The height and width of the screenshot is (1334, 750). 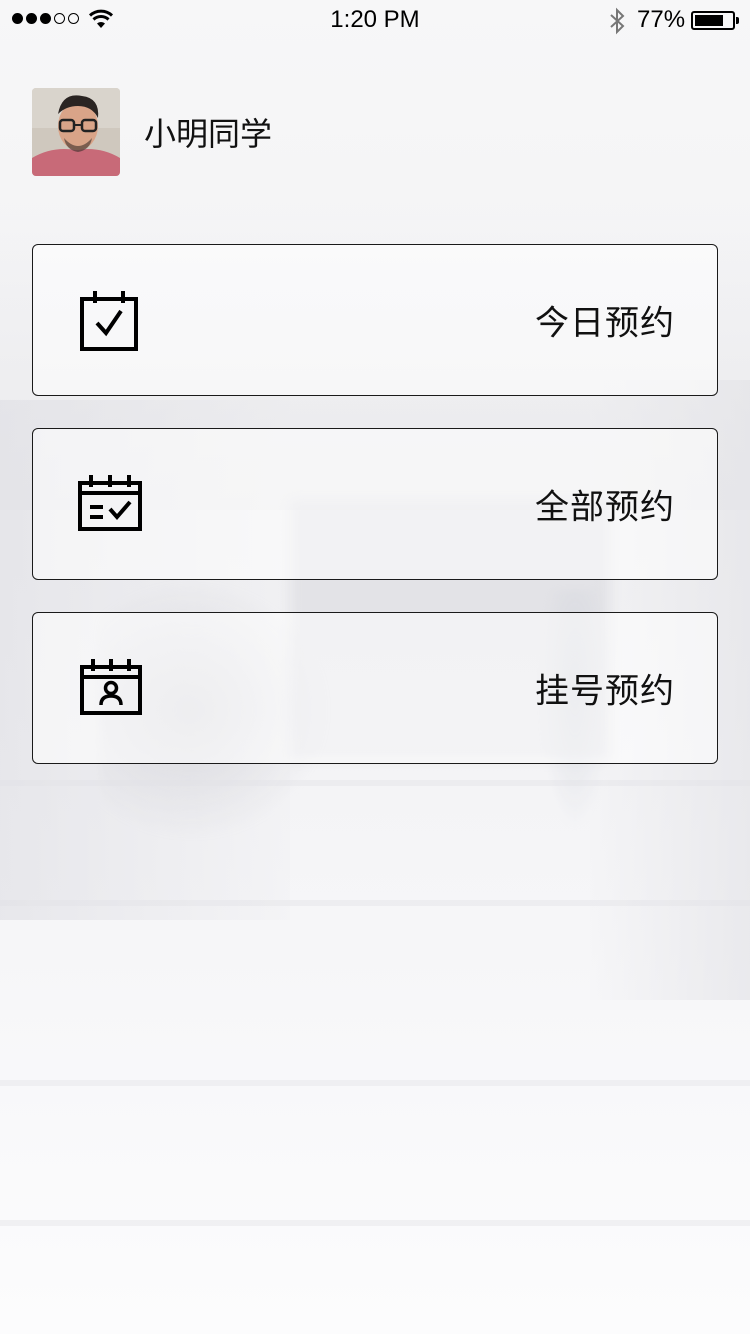 What do you see at coordinates (605, 507) in the screenshot?
I see `all-appointments-label: 全部预约` at bounding box center [605, 507].